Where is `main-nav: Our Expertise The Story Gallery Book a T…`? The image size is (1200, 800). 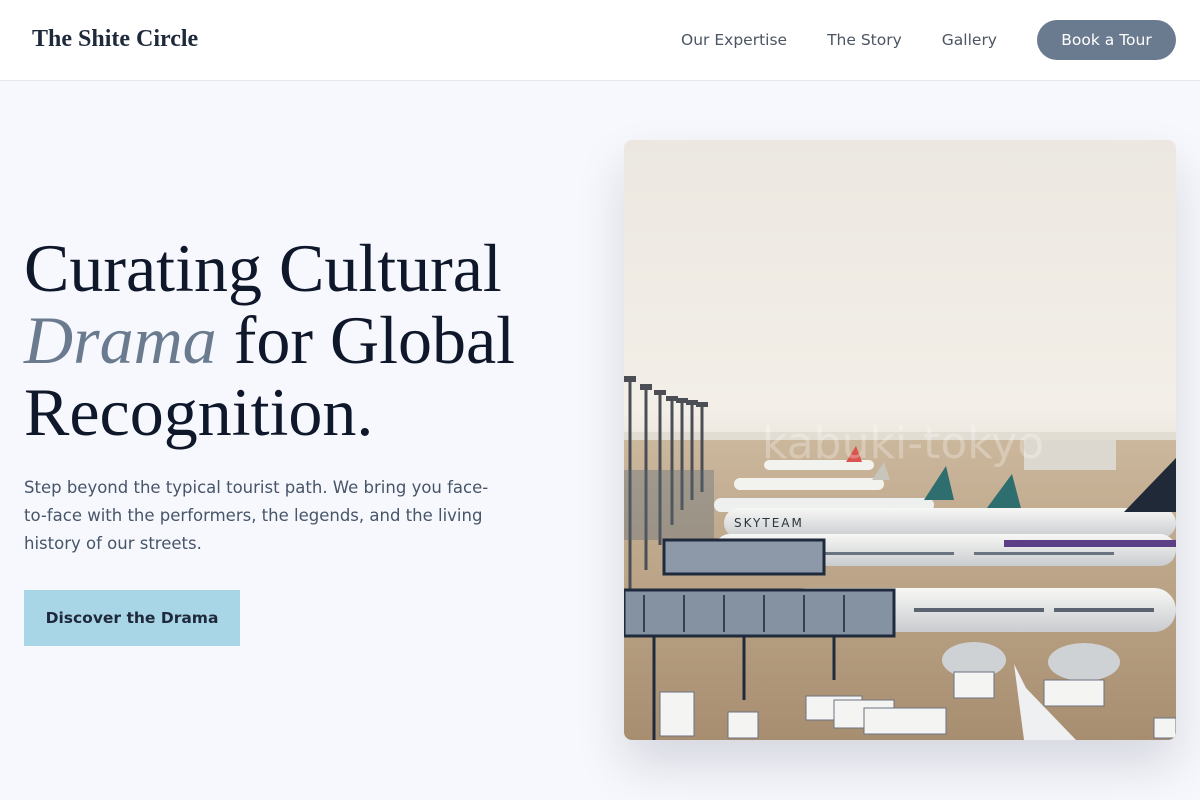 main-nav: Our Expertise The Story Gallery Book a T… is located at coordinates (928, 40).